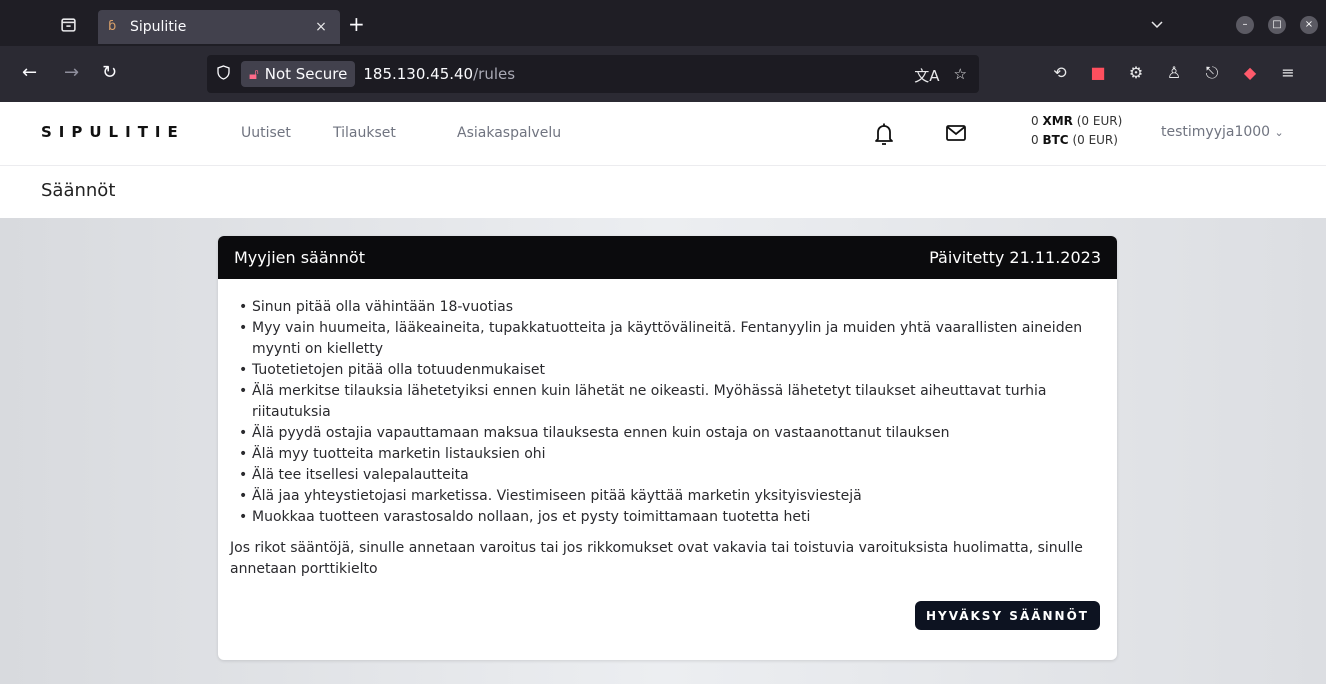 This screenshot has height=684, width=1326. I want to click on extension-icon: ⚙, so click(1136, 73).